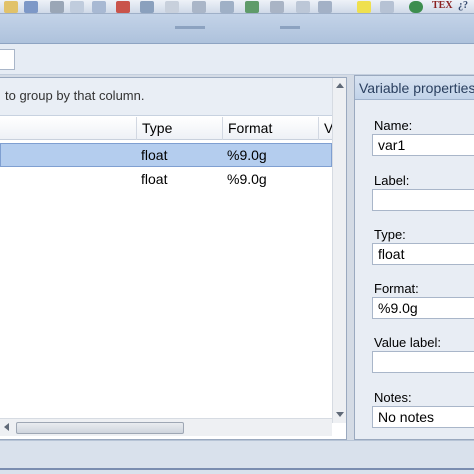 The image size is (474, 474). I want to click on filter-row, so click(237, 59).